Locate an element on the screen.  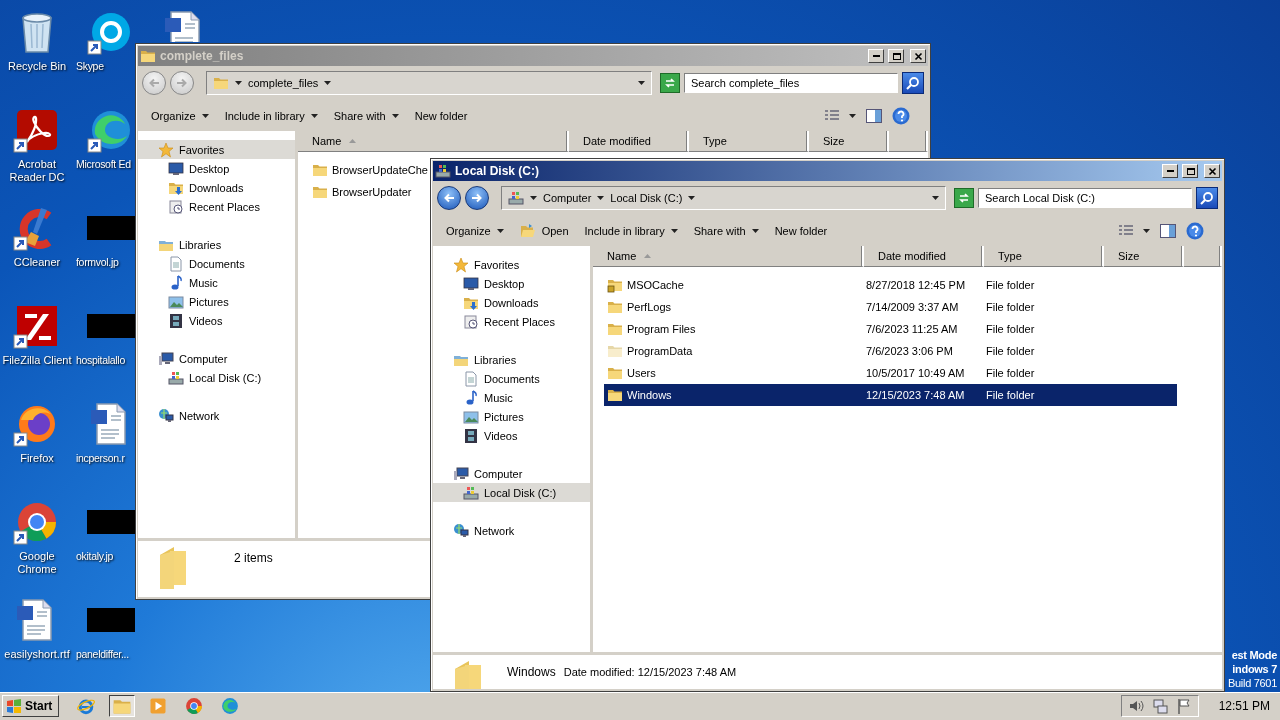
forward-button is located at coordinates (477, 198).